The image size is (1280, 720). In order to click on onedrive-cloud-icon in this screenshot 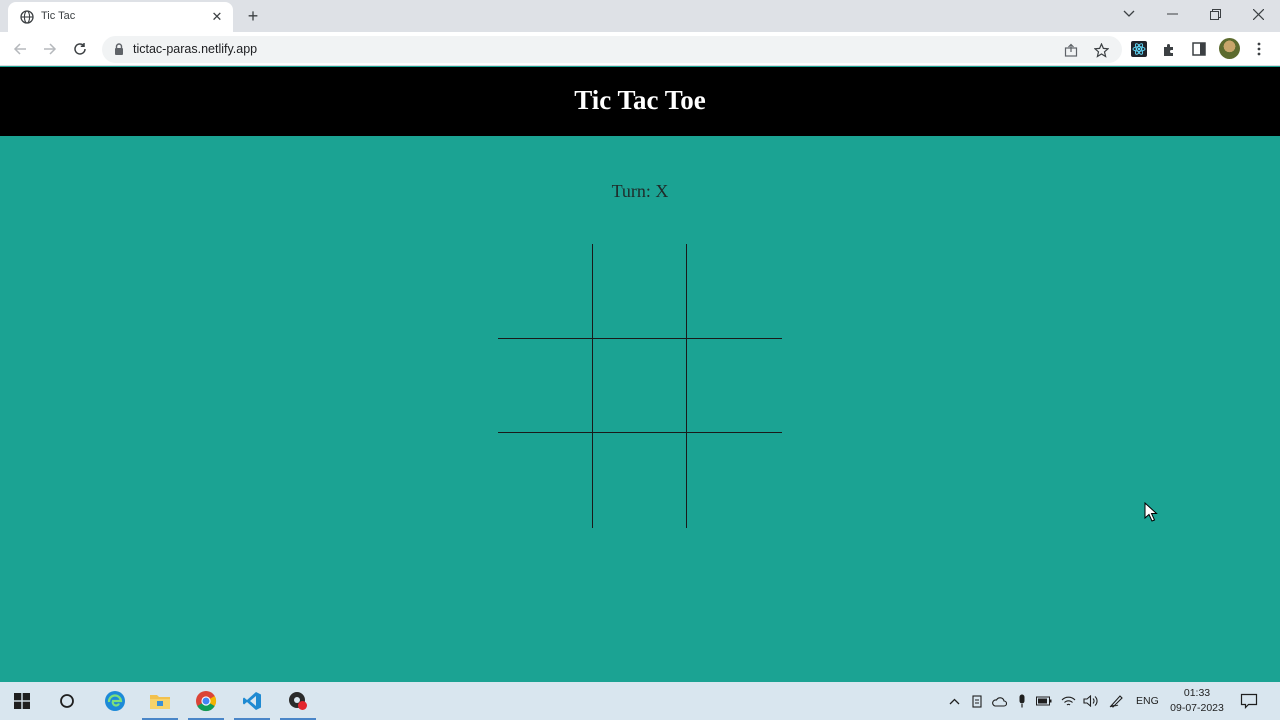, I will do `click(999, 701)`.